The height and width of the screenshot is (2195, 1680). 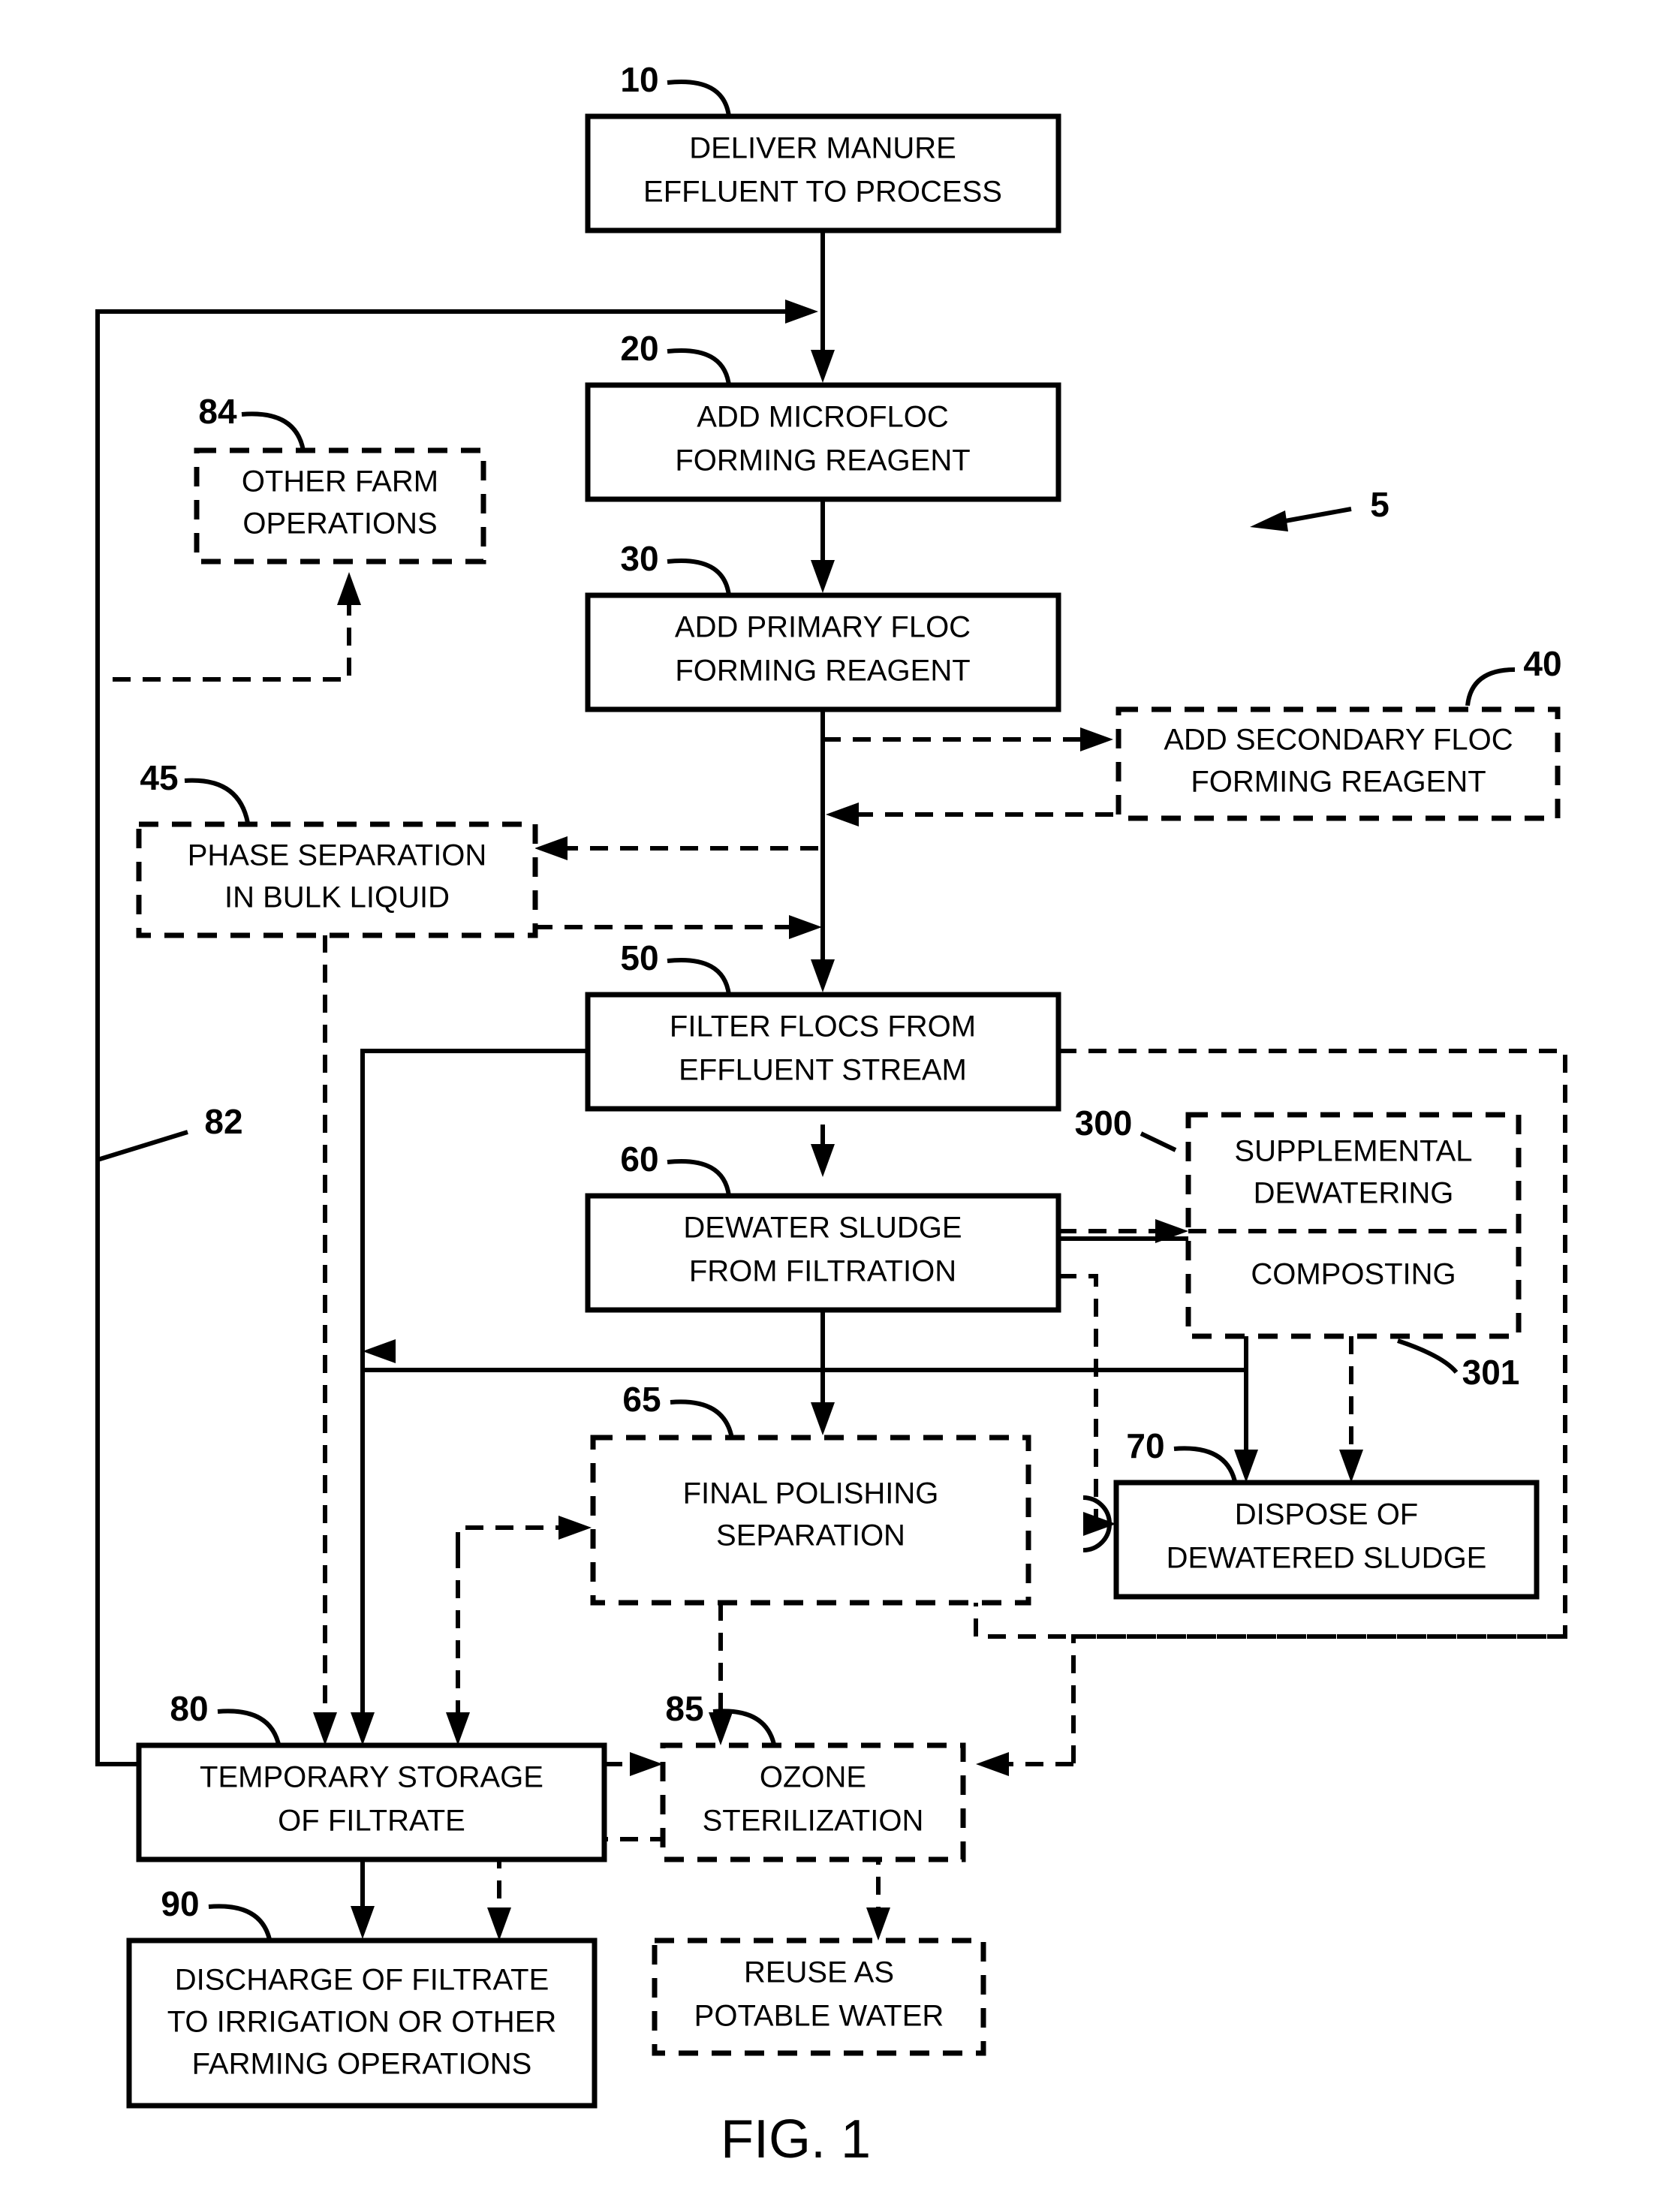 I want to click on figure-caption: FIG. 1, so click(x=796, y=2139).